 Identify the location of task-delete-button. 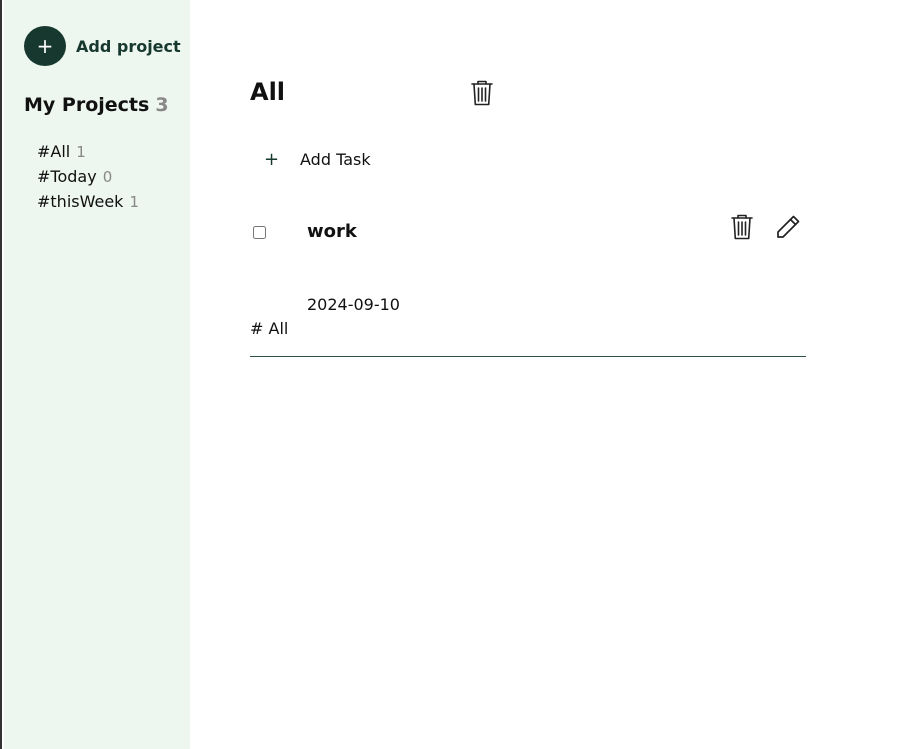
(742, 227).